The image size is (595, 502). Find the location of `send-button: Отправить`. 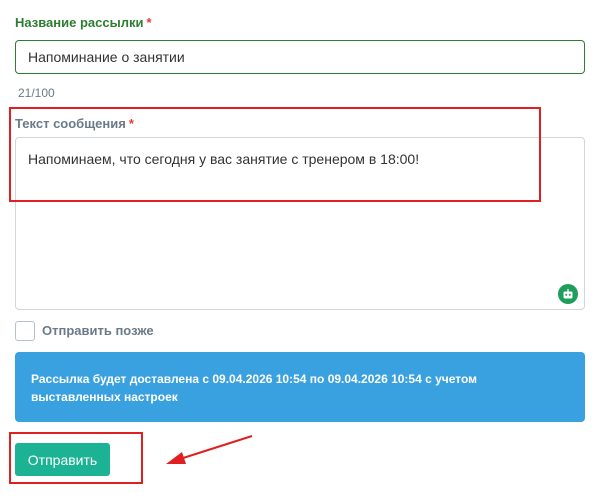

send-button: Отправить is located at coordinates (62, 459).